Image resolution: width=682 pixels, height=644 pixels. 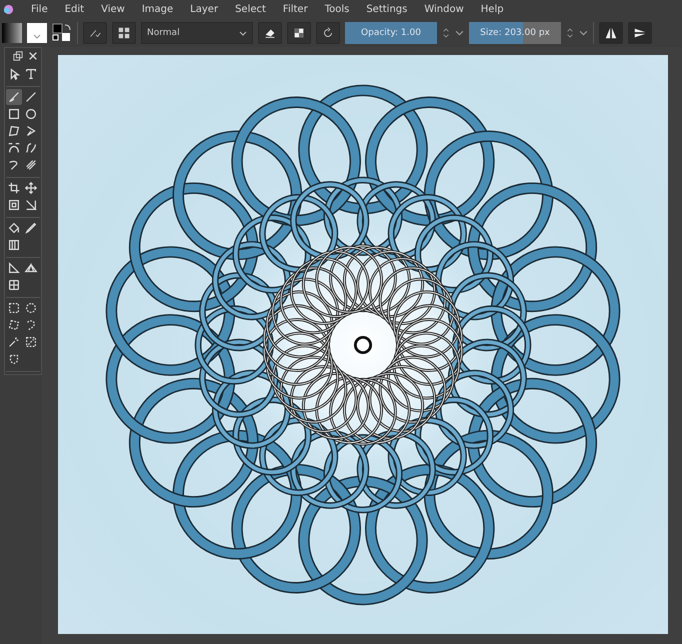 What do you see at coordinates (95, 33) in the screenshot?
I see `brush-preset-button` at bounding box center [95, 33].